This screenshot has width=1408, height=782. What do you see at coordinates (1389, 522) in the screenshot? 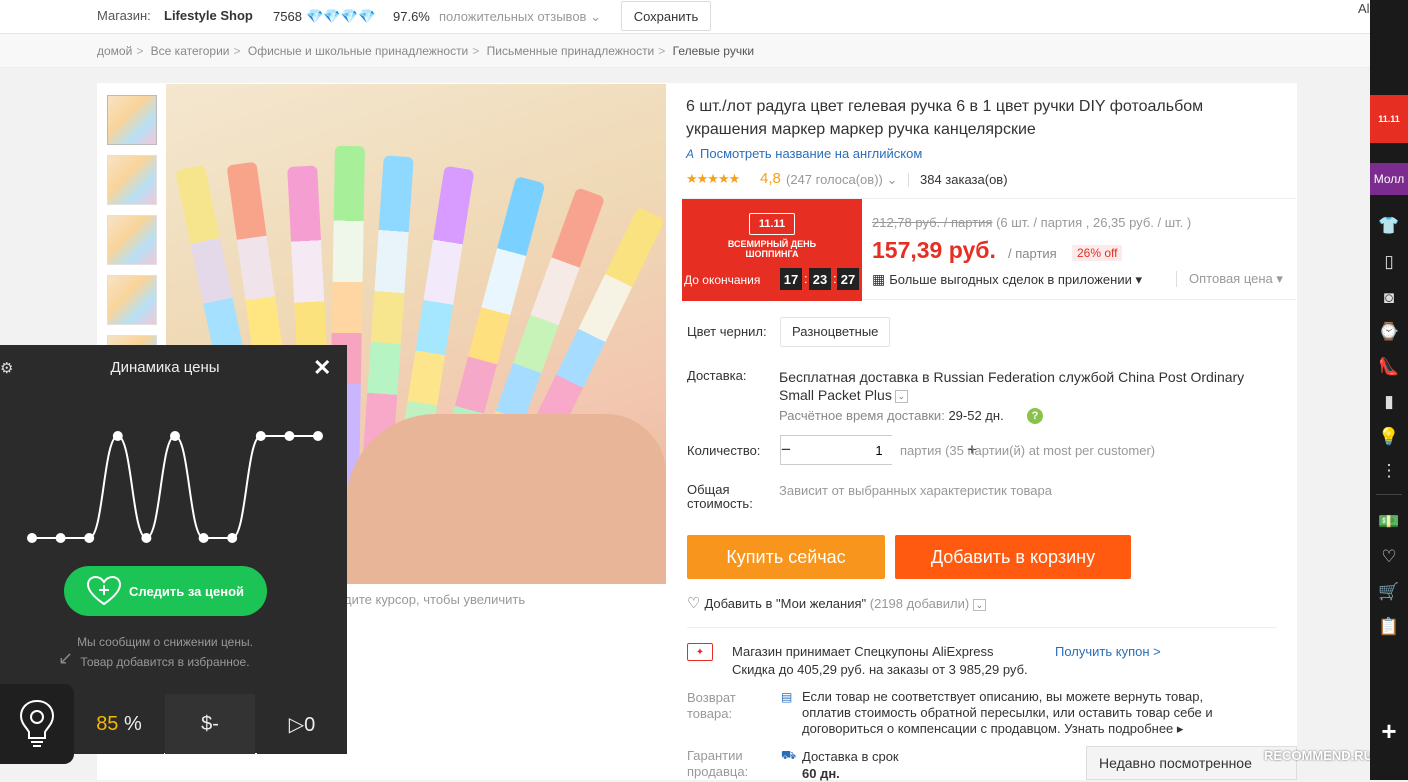
I see `money-icon: 💵` at bounding box center [1389, 522].